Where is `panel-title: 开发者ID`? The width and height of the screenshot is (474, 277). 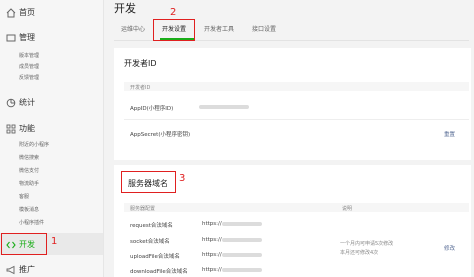 panel-title: 开发者ID is located at coordinates (140, 63).